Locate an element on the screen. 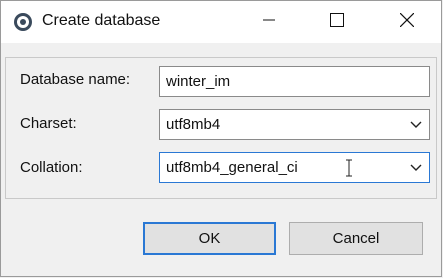 The height and width of the screenshot is (278, 443). cancel-button: Cancel is located at coordinates (356, 238).